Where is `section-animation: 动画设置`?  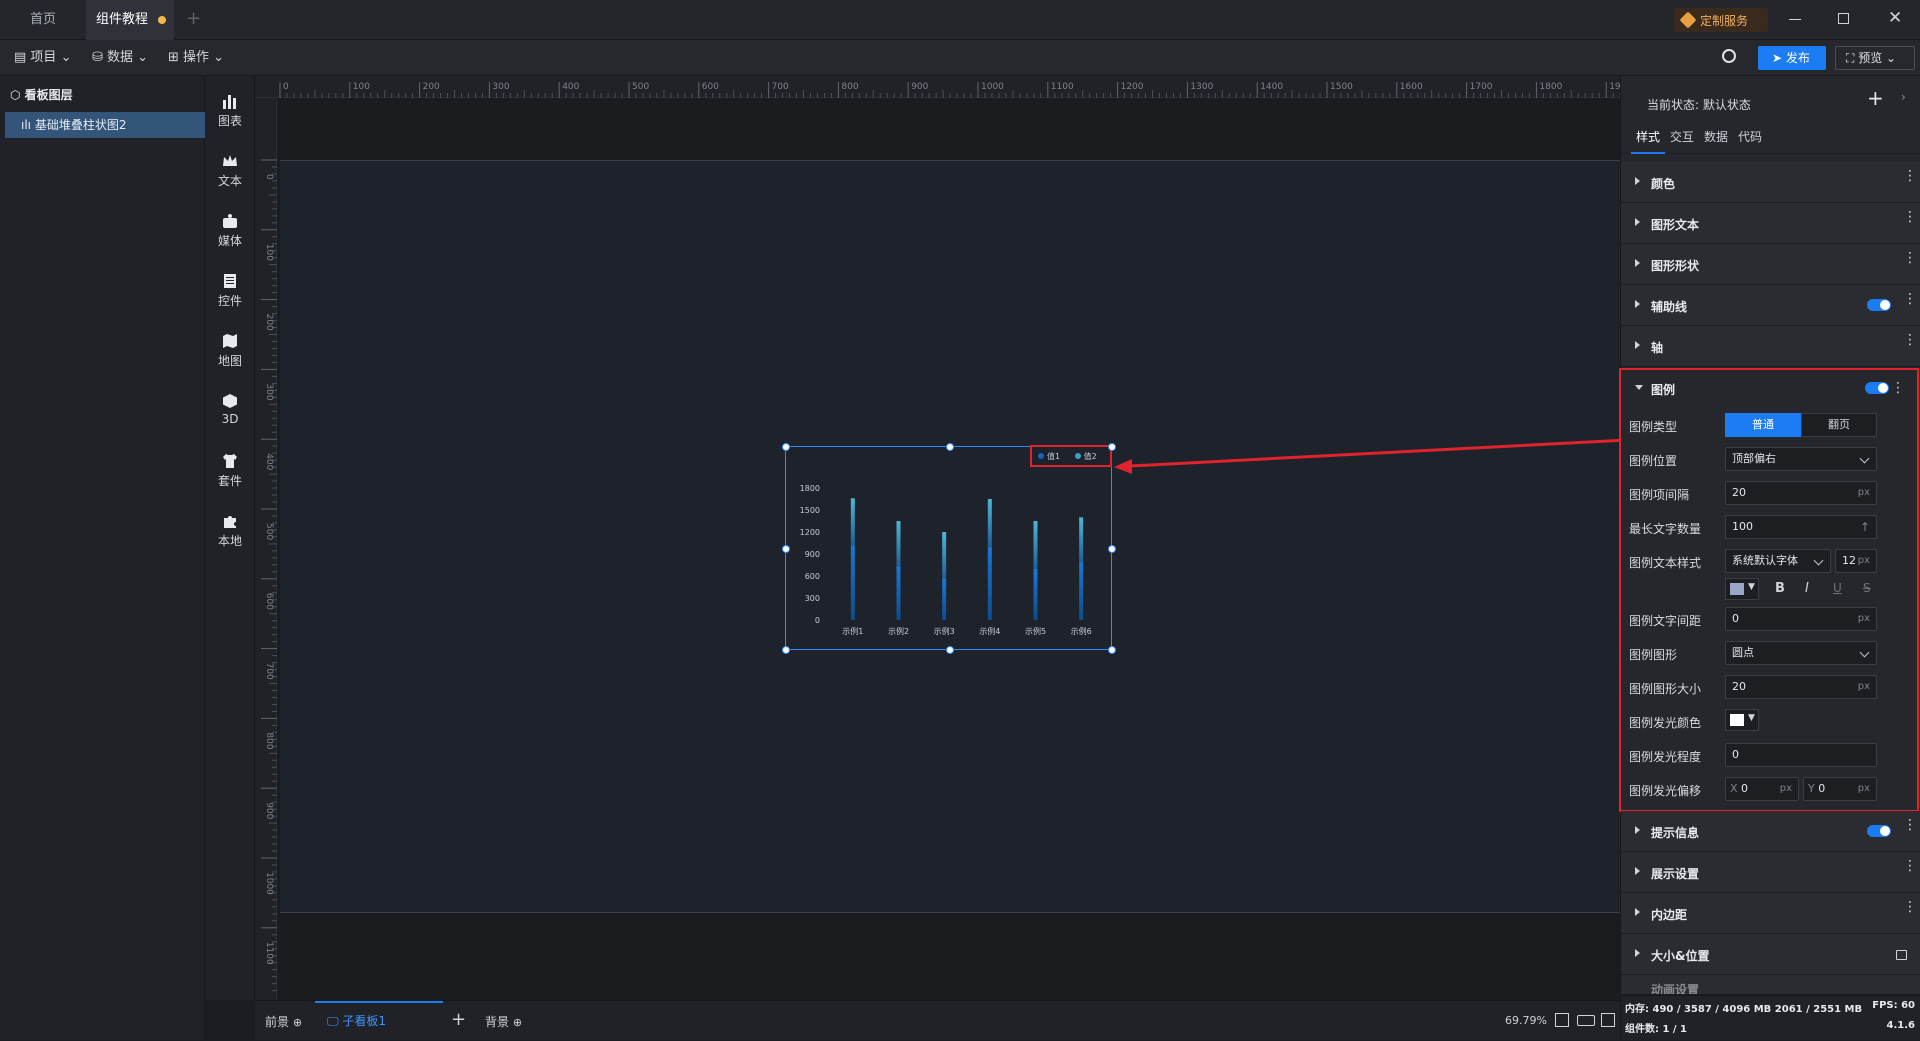 section-animation: 动画设置 is located at coordinates (1770, 985).